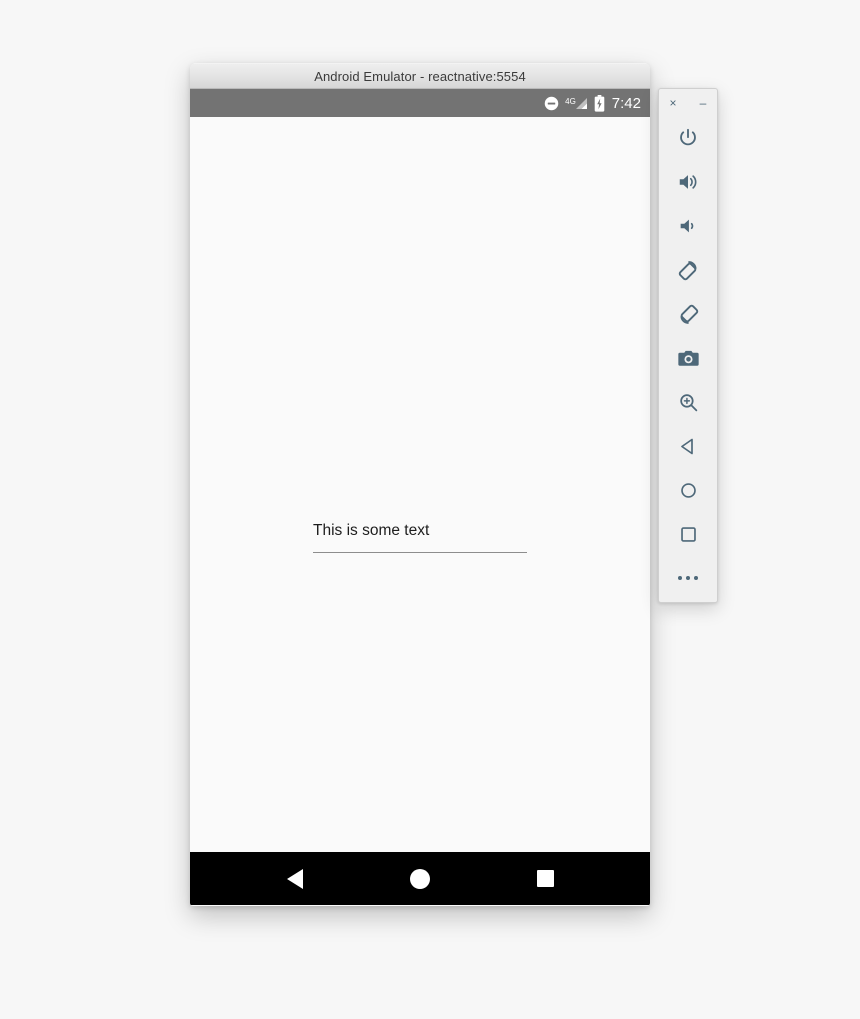 This screenshot has width=860, height=1019. I want to click on power-button, so click(688, 138).